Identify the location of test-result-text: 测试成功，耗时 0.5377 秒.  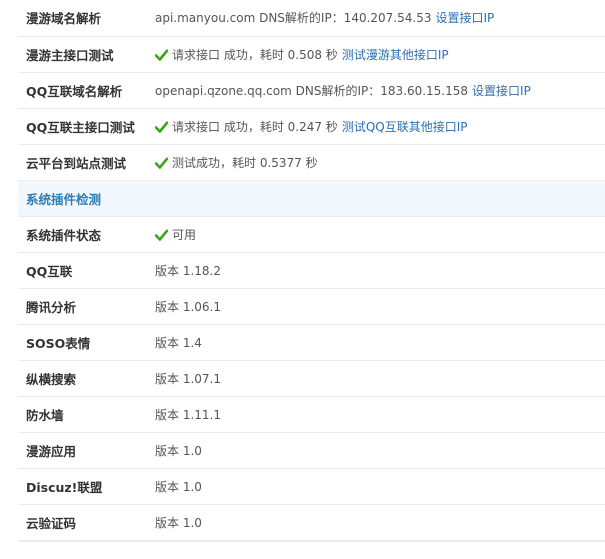
(245, 162).